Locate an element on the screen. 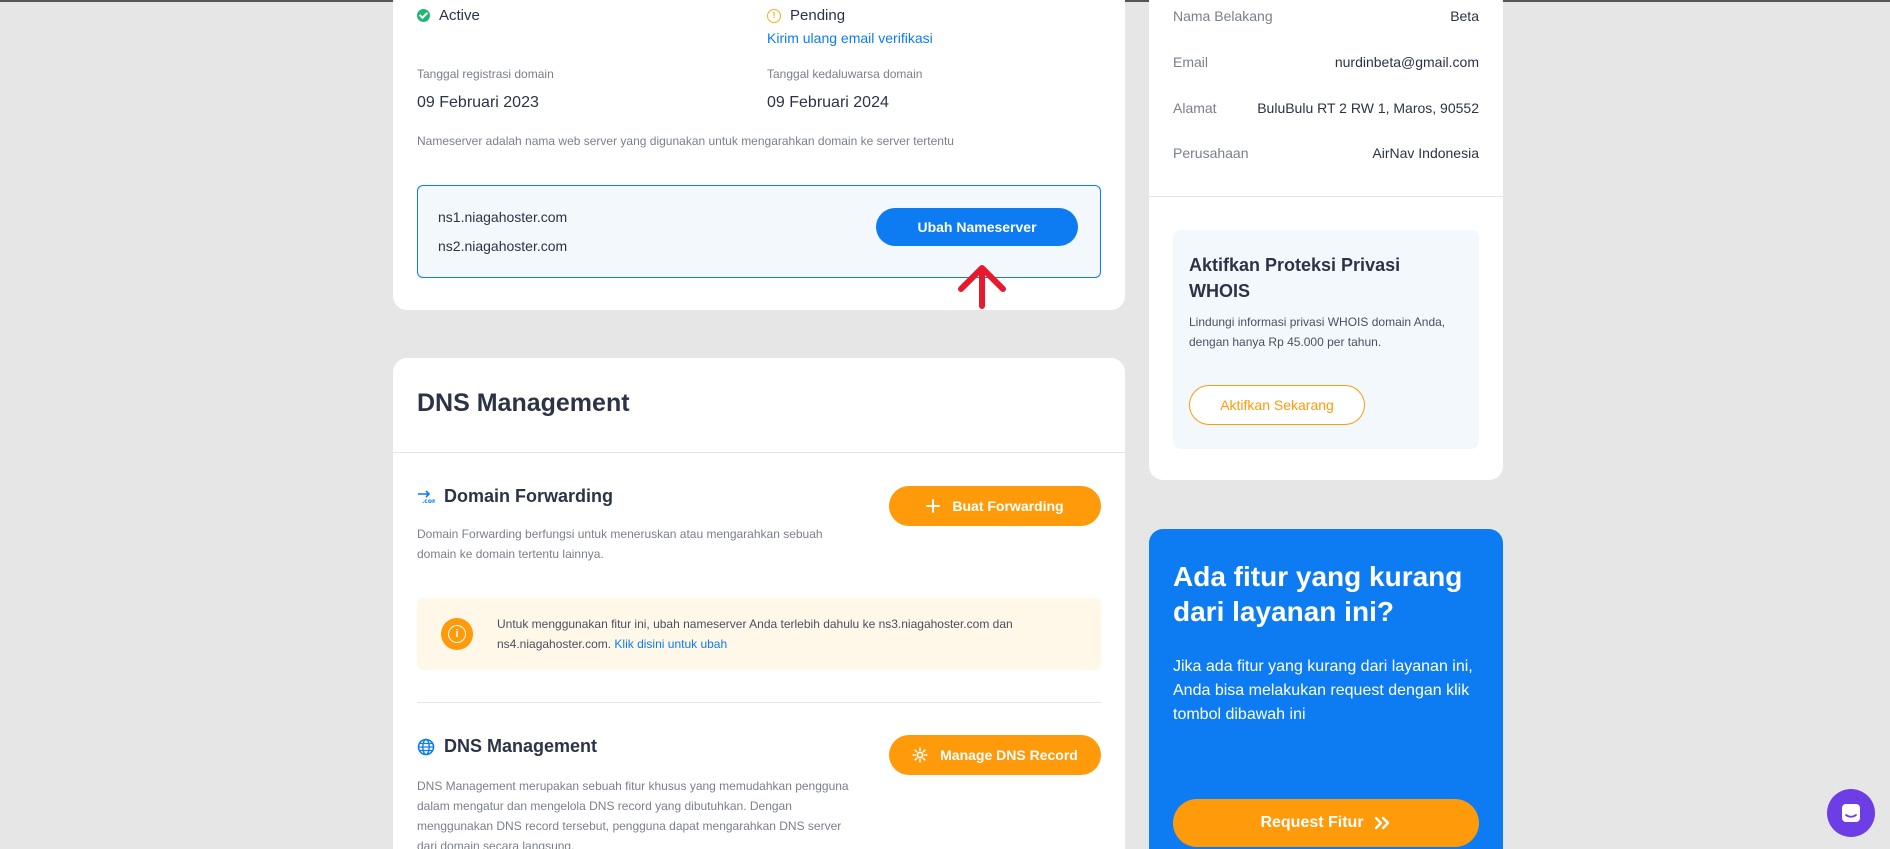 Image resolution: width=1890 pixels, height=849 pixels. promo-title: Aktifkan Proteksi Privasi WHOIS is located at coordinates (1295, 278).